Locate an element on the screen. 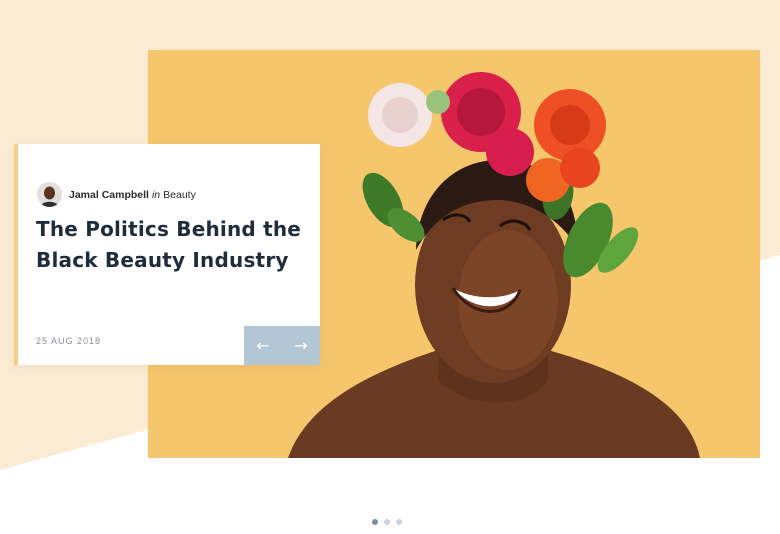 The image size is (780, 534). article-title-line-2: Black Beauty Industry is located at coordinates (162, 260).